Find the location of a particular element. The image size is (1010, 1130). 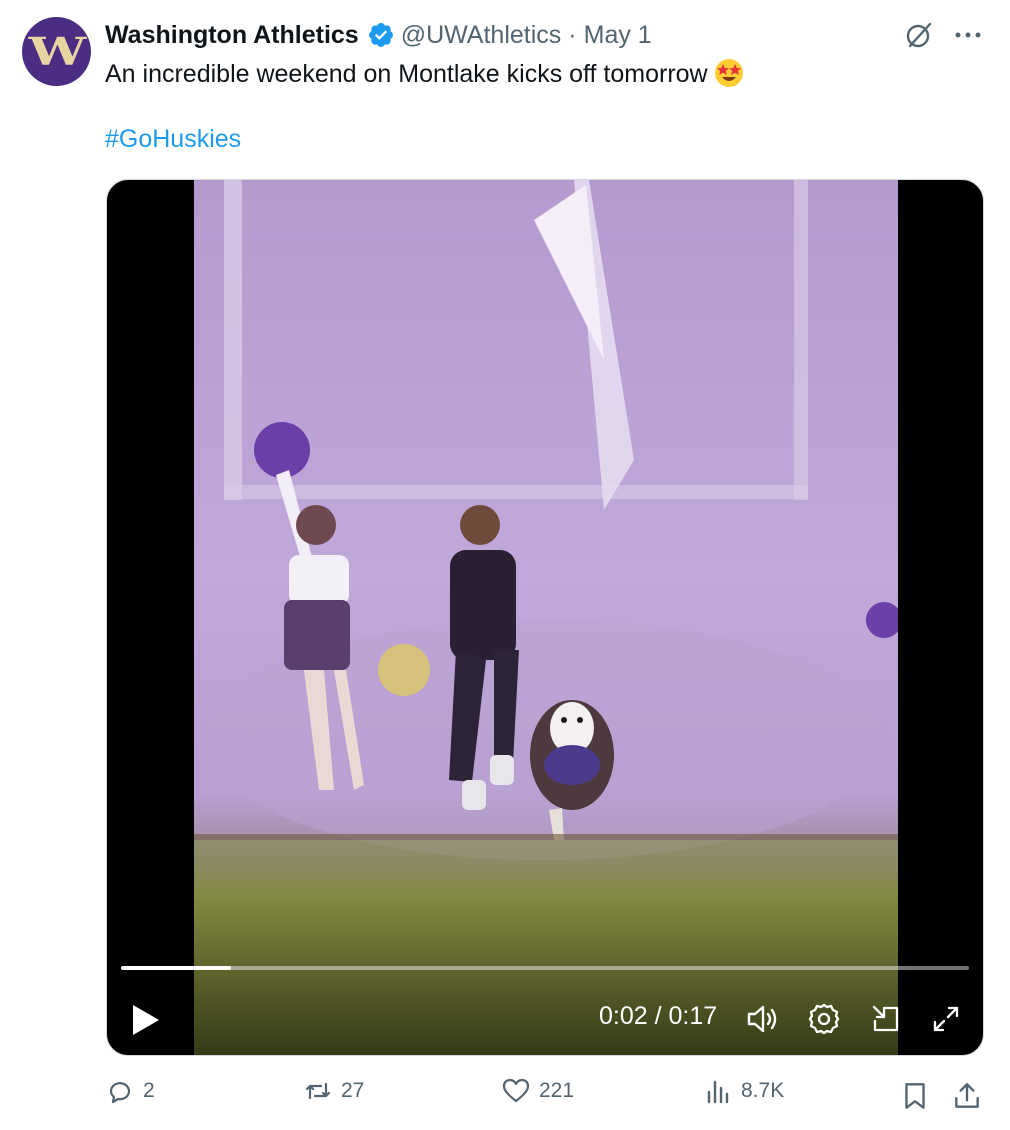

reply-button: 2 is located at coordinates (130, 1091).